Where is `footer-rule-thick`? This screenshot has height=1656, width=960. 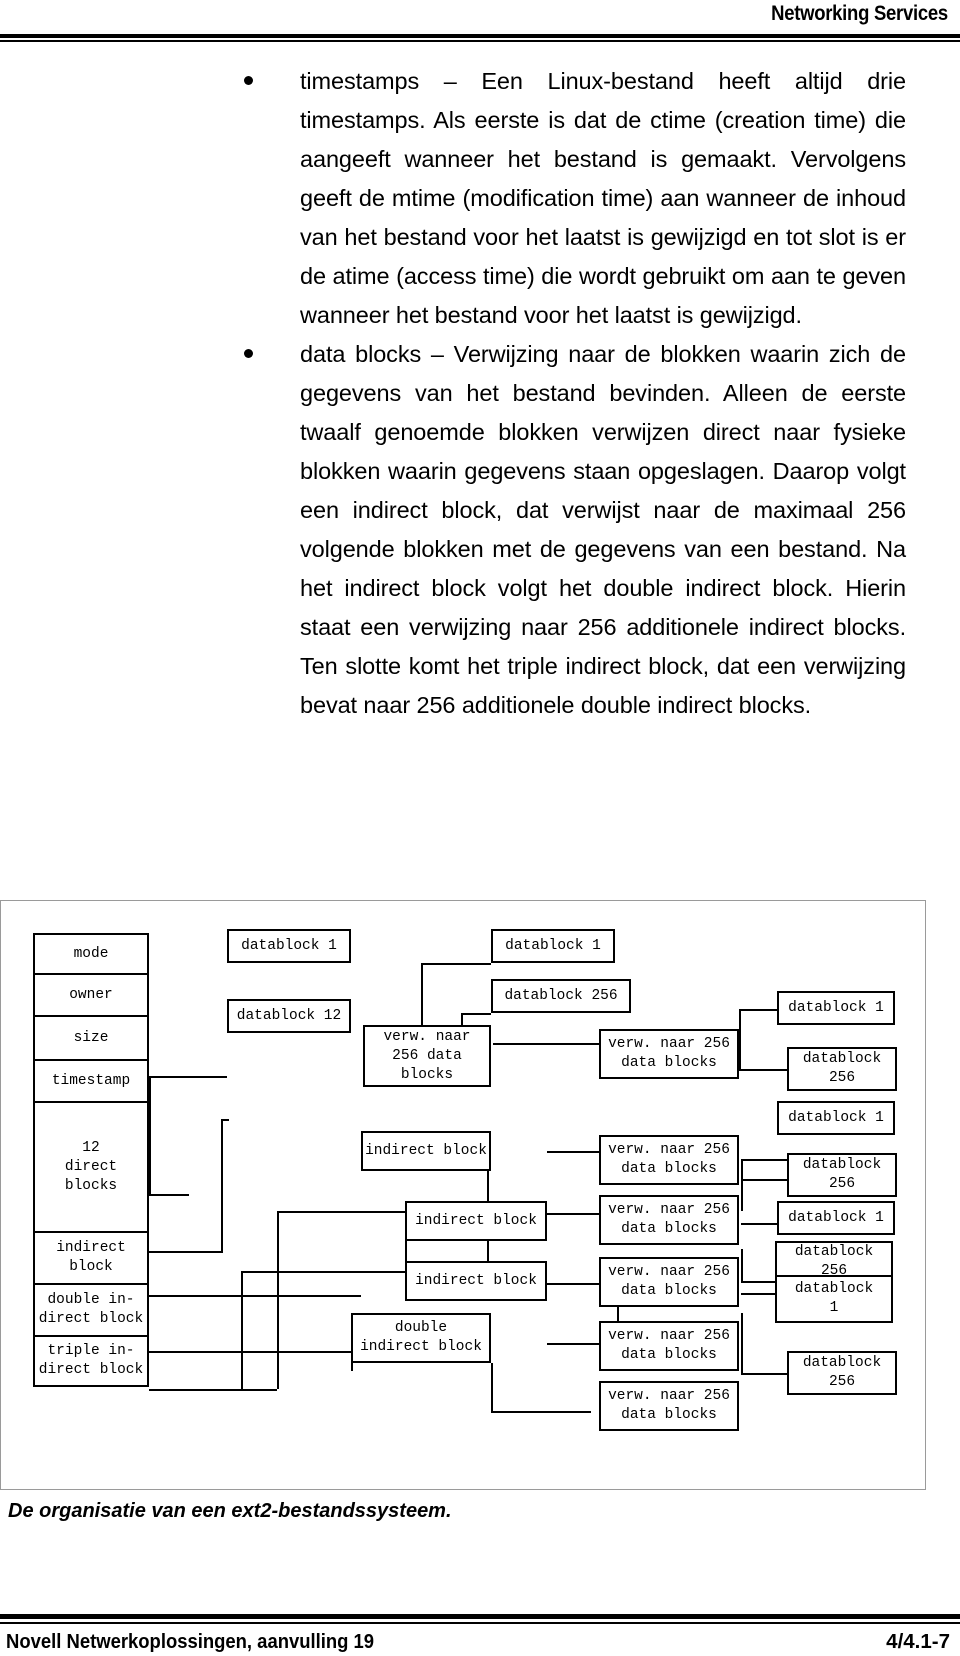 footer-rule-thick is located at coordinates (480, 1616).